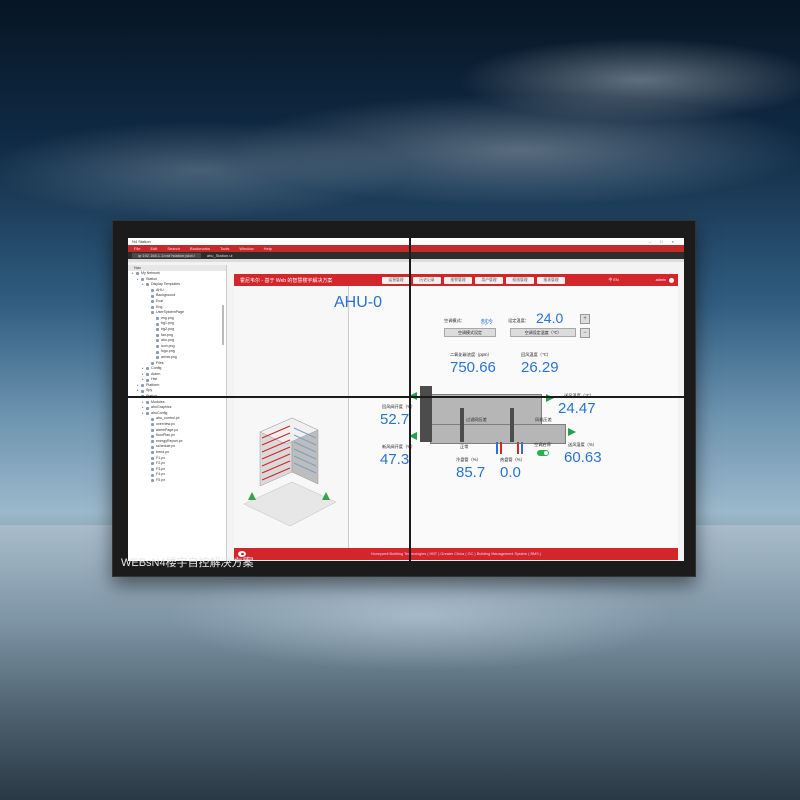 The width and height of the screenshot is (800, 800). Describe the element at coordinates (572, 432) in the screenshot. I see `outlet-arrow-icon` at that location.